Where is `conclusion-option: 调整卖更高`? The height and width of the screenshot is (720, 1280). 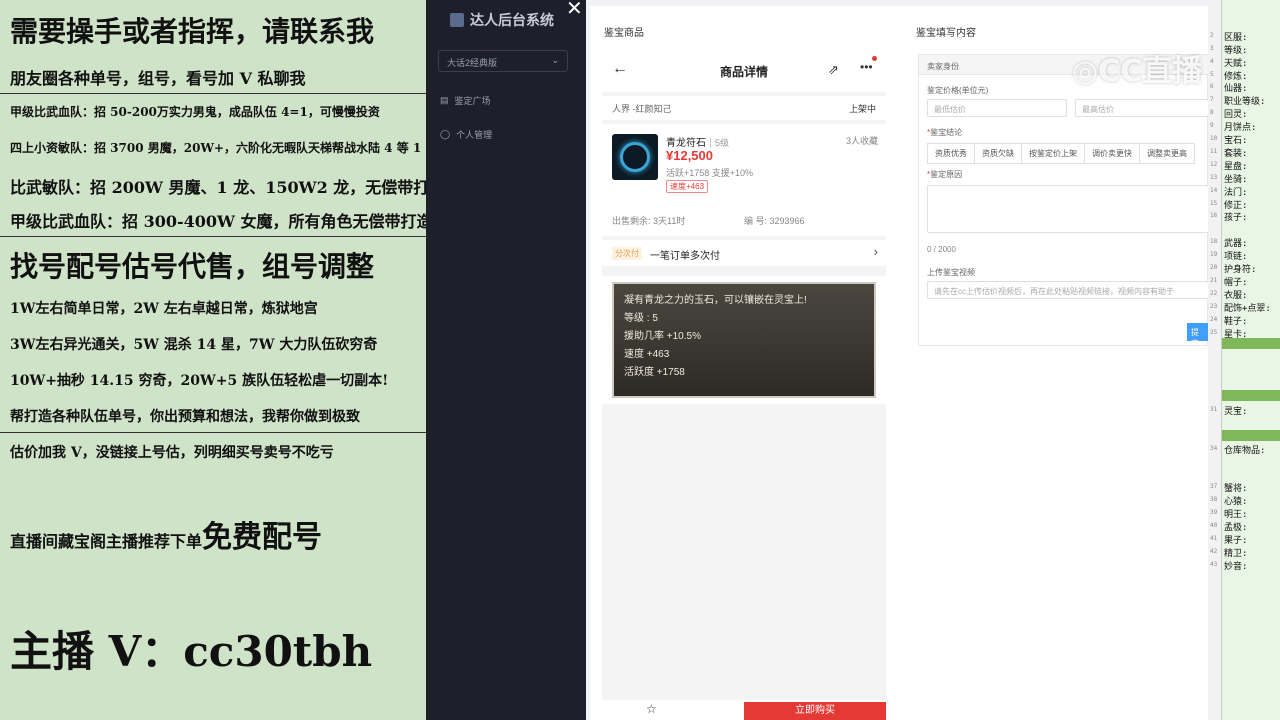 conclusion-option: 调整卖更高 is located at coordinates (1167, 153).